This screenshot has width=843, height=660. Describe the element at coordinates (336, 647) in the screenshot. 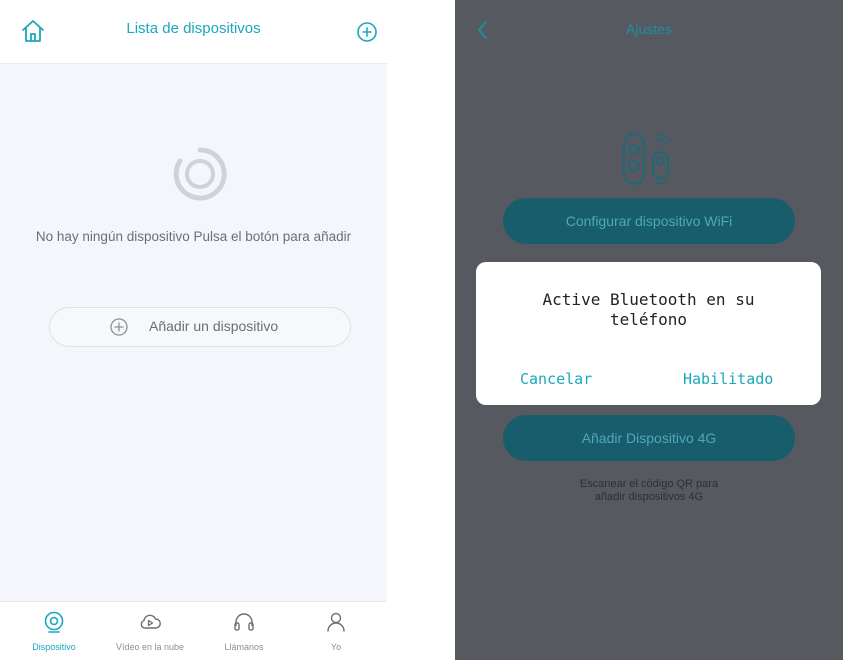

I see `nav-label: Yo` at that location.